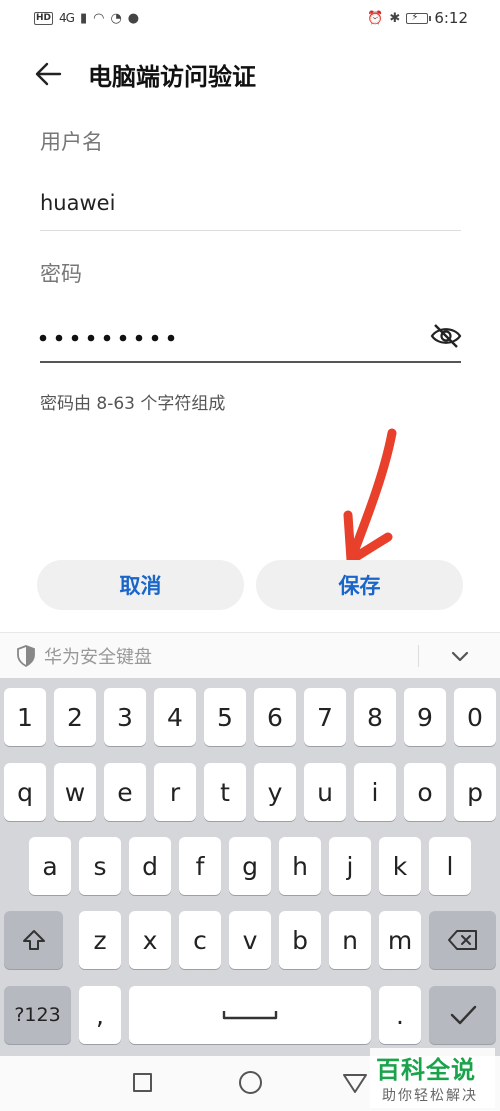 This screenshot has width=500, height=1111. Describe the element at coordinates (75, 792) in the screenshot. I see `key-w: w` at that location.